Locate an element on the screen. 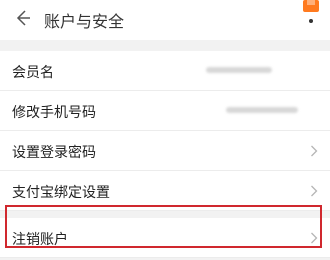 This screenshot has height=260, width=330. row-label: 会员名 is located at coordinates (33, 73).